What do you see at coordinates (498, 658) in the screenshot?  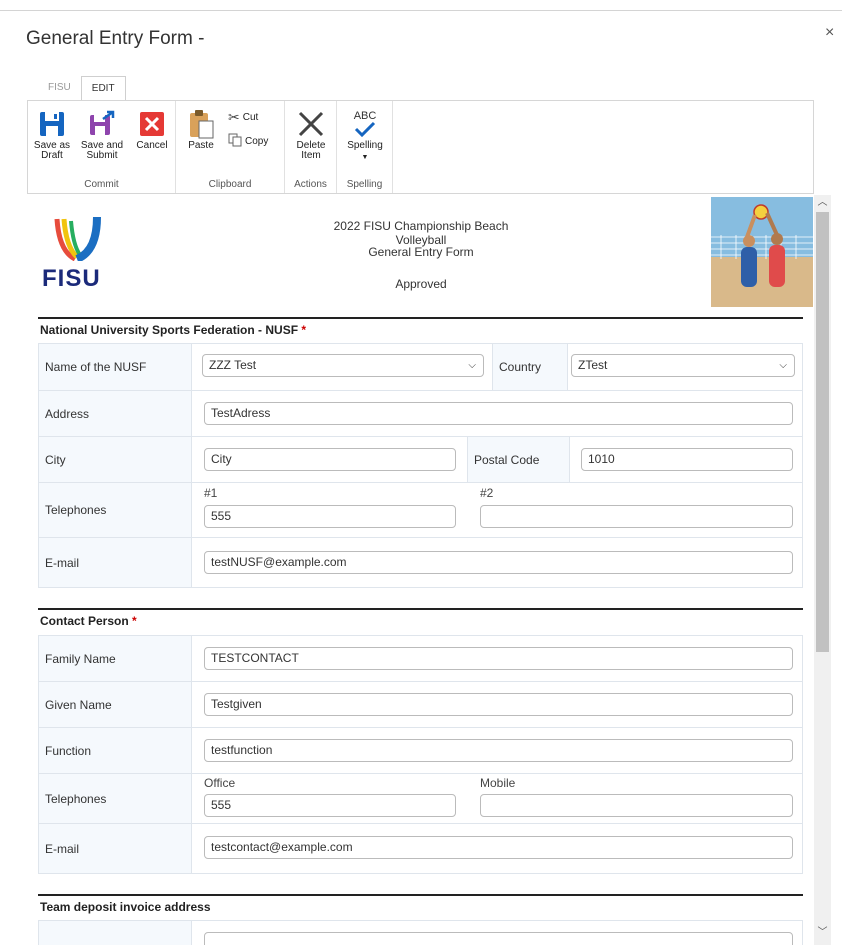 I see `family-name-input: TESTCONTACT` at bounding box center [498, 658].